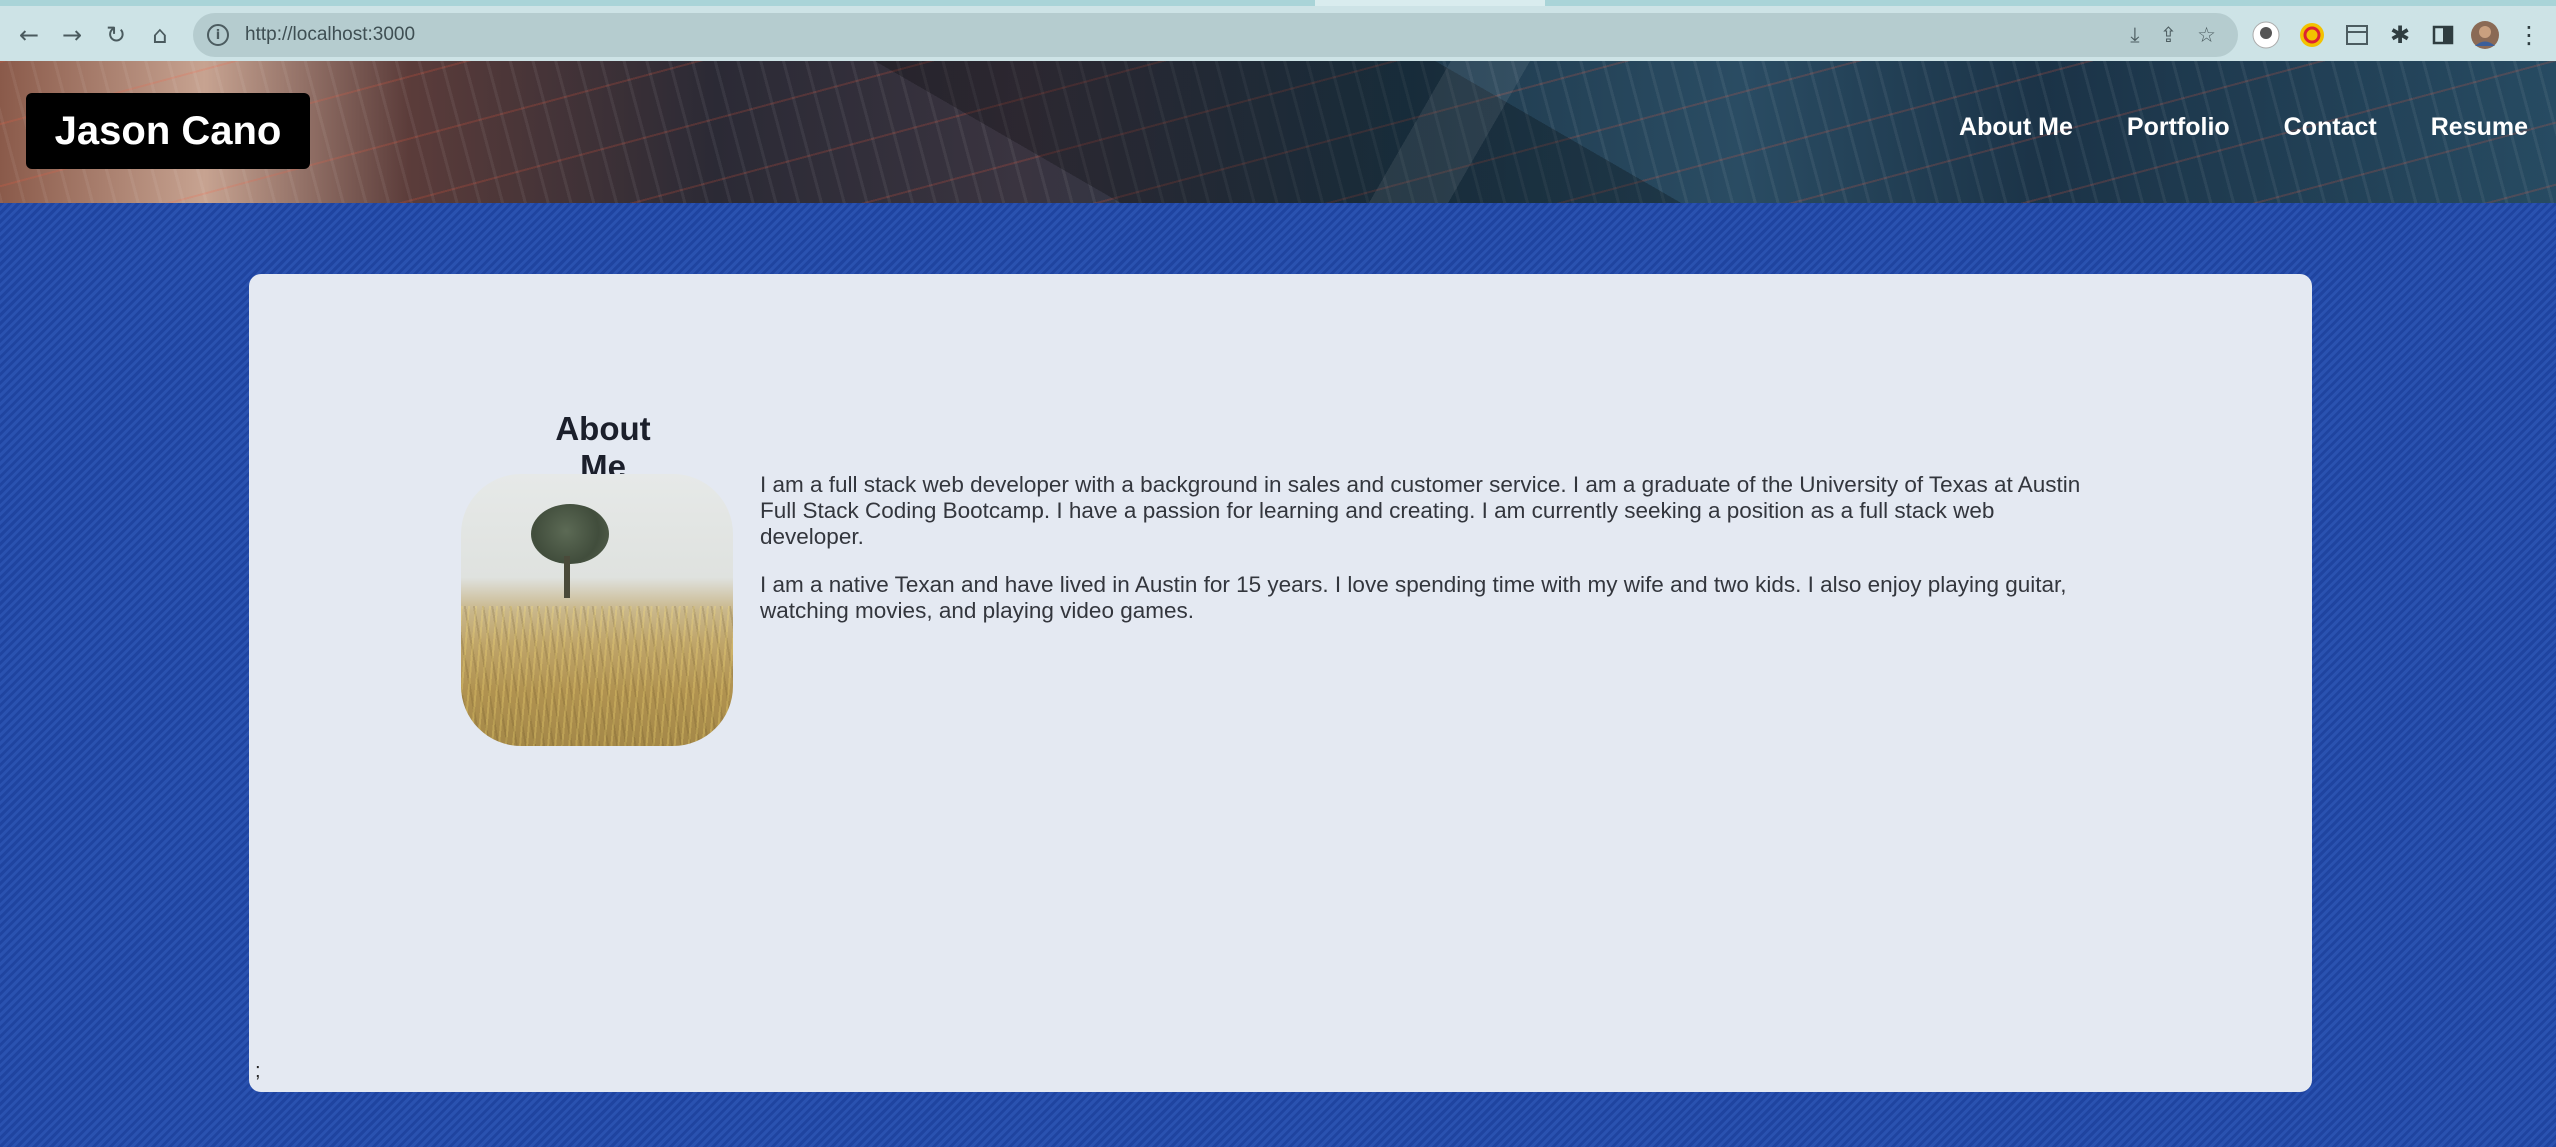 Image resolution: width=2556 pixels, height=1147 pixels. I want to click on site-nav: About Me Portfolio Contact Resume, so click(2243, 127).